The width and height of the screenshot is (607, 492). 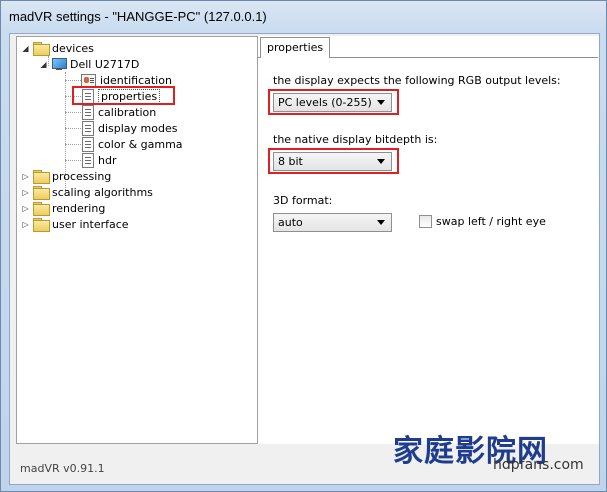 I want to click on tree-item-display-modes: display modes, so click(x=129, y=128).